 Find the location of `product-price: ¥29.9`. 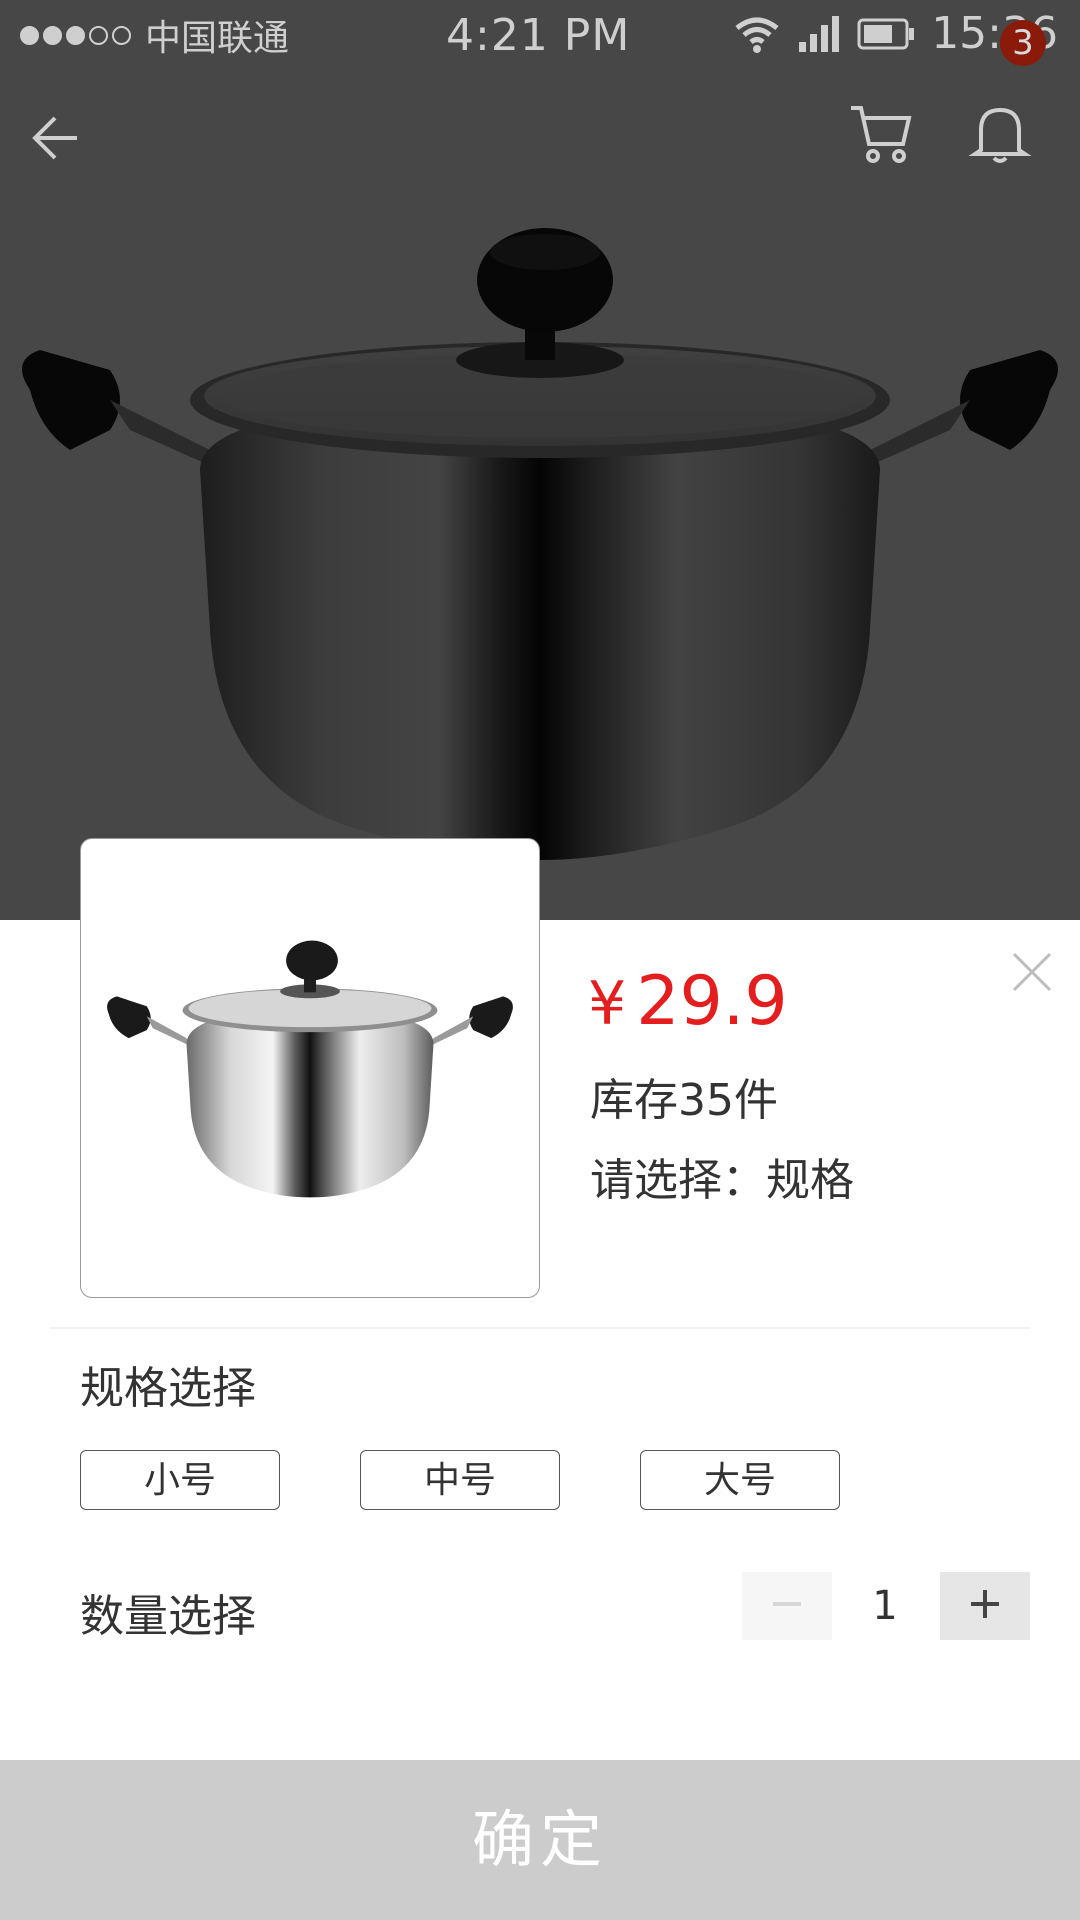

product-price: ¥29.9 is located at coordinates (688, 1001).